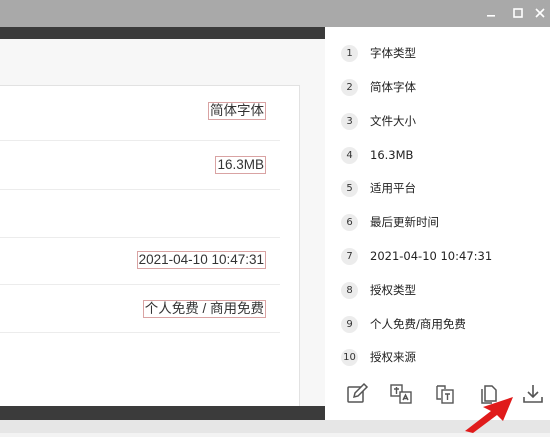  I want to click on translate-icon, so click(401, 394).